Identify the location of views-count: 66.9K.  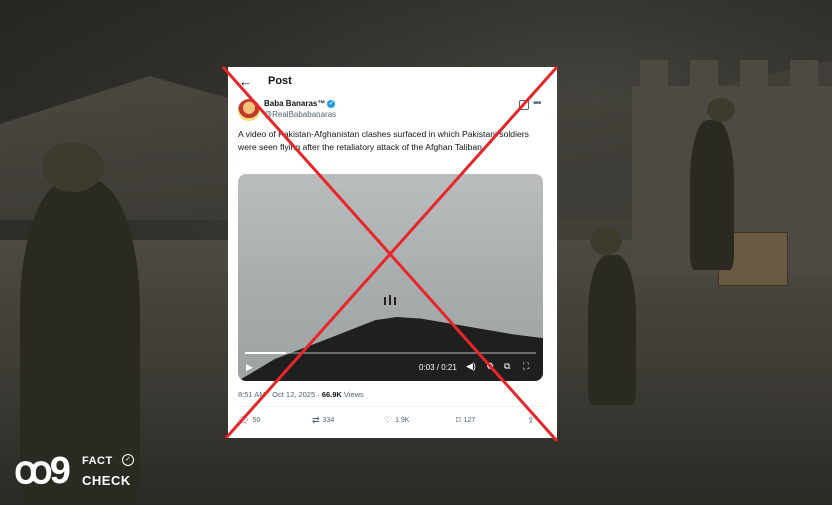
(331, 394).